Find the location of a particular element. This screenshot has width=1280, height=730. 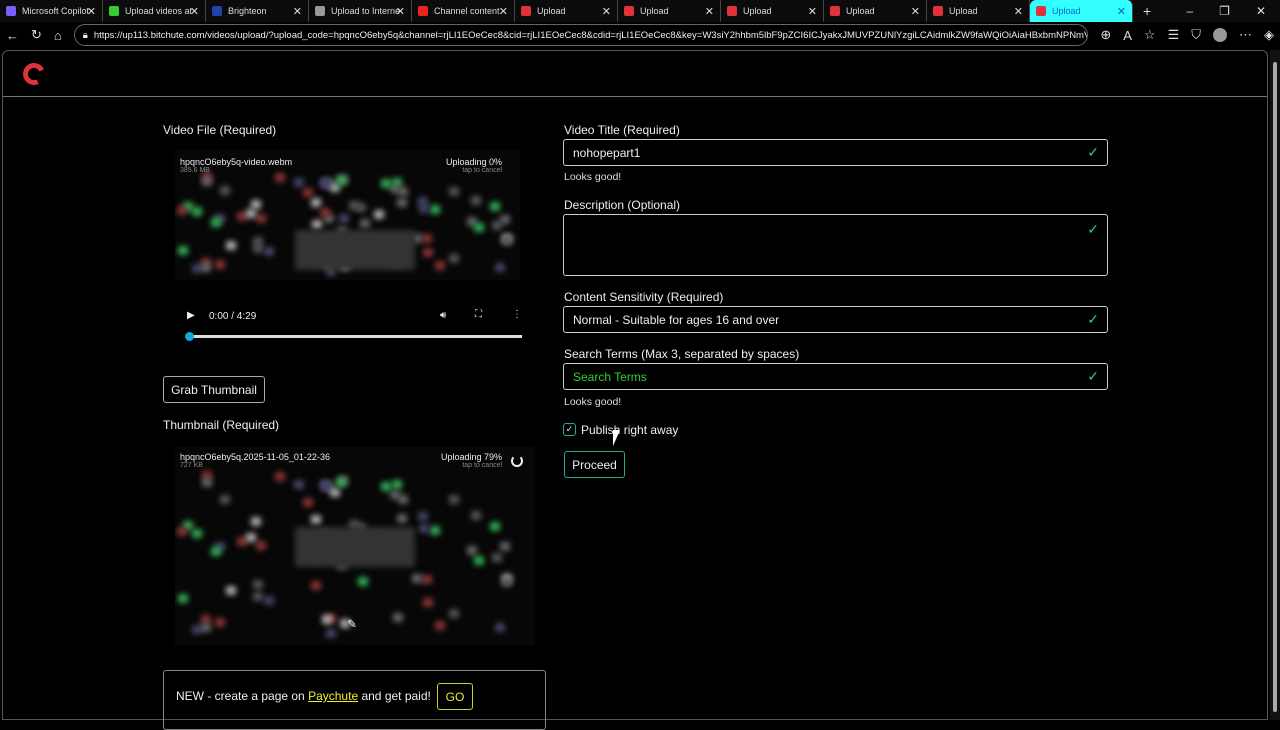

title-value: nohopepart1 is located at coordinates (607, 152).